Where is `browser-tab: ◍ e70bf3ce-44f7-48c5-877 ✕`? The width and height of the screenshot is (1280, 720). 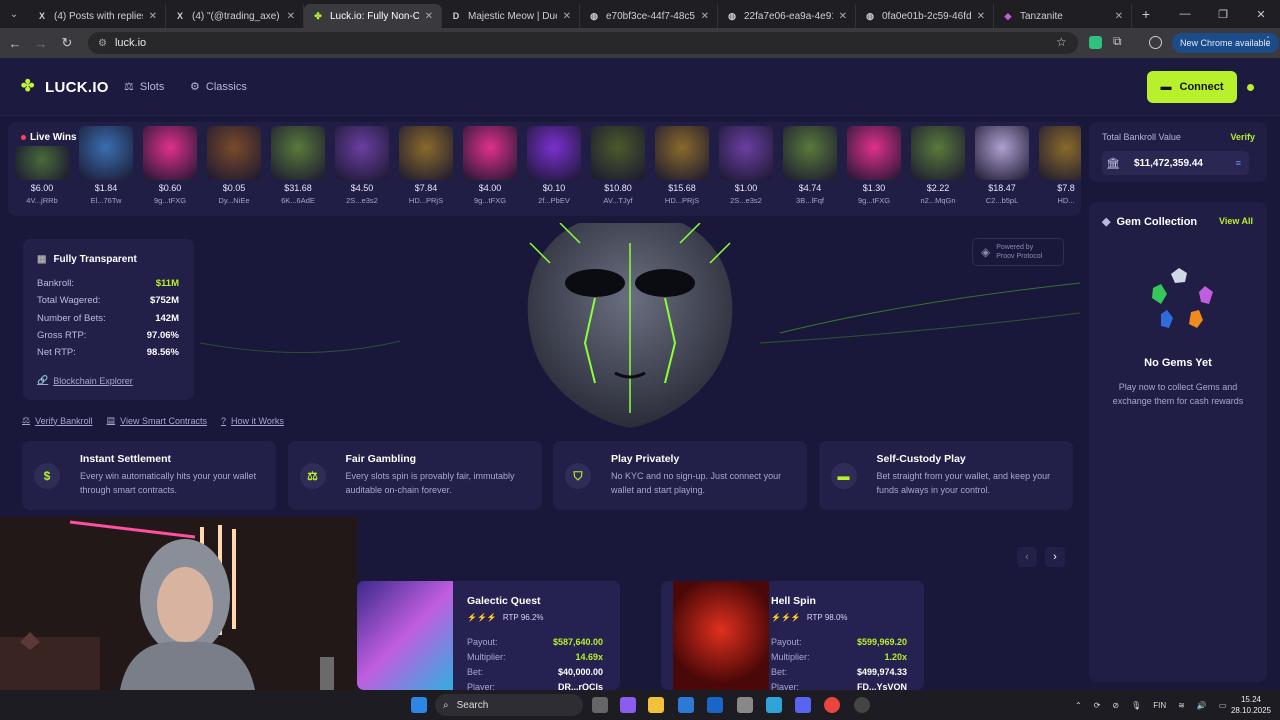
browser-tab: ◍ e70bf3ce-44f7-48c5-877 ✕ is located at coordinates (649, 16).